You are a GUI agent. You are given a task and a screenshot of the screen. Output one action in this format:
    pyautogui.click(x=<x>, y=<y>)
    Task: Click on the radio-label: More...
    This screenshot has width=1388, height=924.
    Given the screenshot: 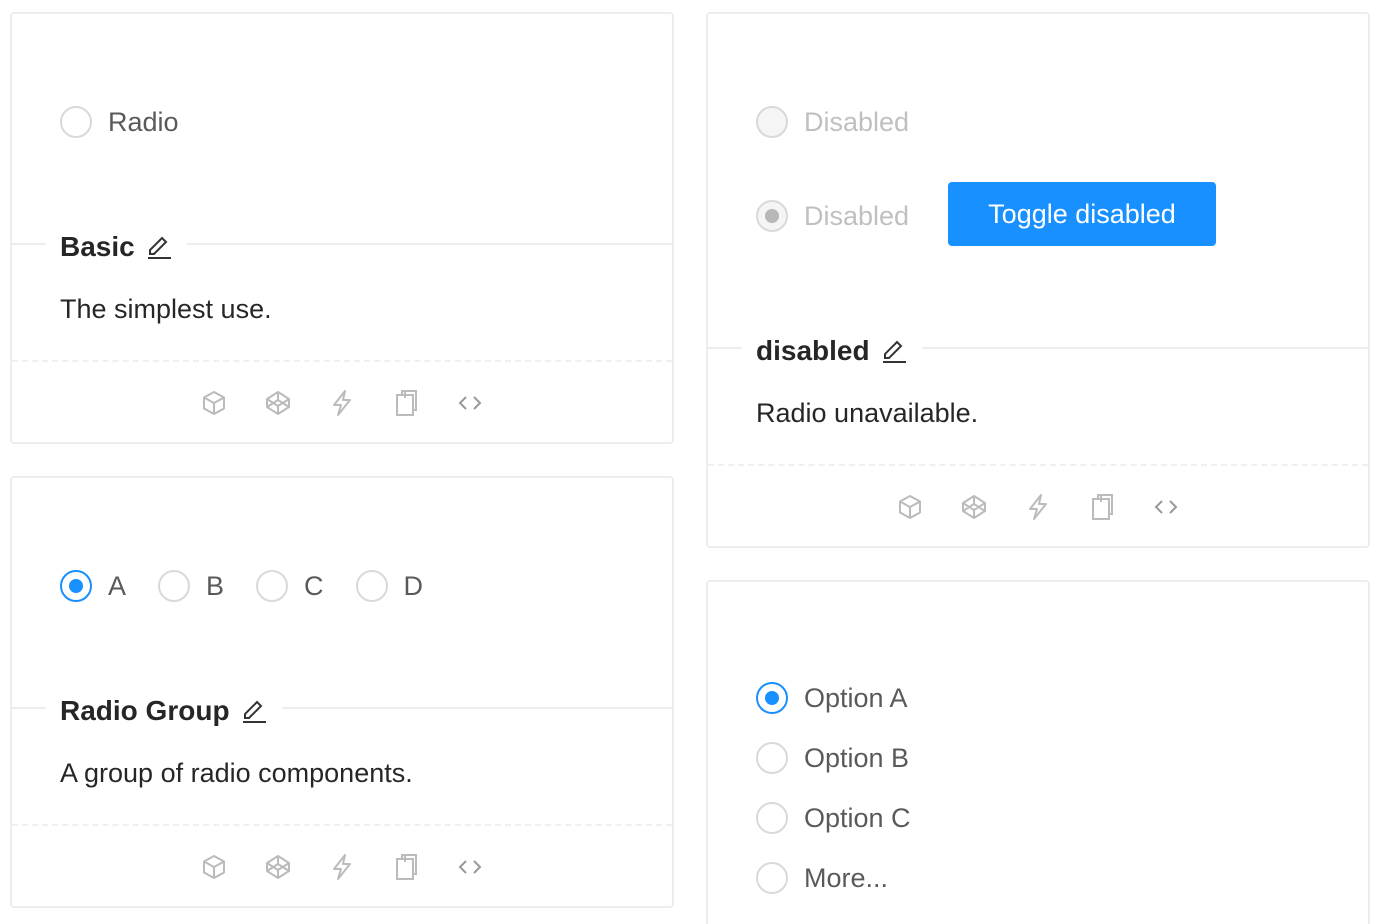 What is the action you would take?
    pyautogui.click(x=846, y=878)
    